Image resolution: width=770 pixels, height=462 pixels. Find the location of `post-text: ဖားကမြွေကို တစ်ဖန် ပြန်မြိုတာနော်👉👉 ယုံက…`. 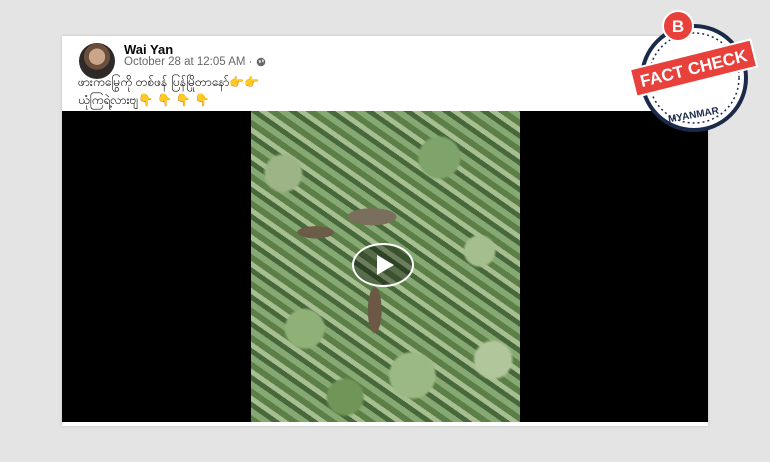

post-text: ဖားကမြွေကို တစ်ဖန် ပြန်မြိုတာနော်👉👉 ယုံက… is located at coordinates (169, 91).